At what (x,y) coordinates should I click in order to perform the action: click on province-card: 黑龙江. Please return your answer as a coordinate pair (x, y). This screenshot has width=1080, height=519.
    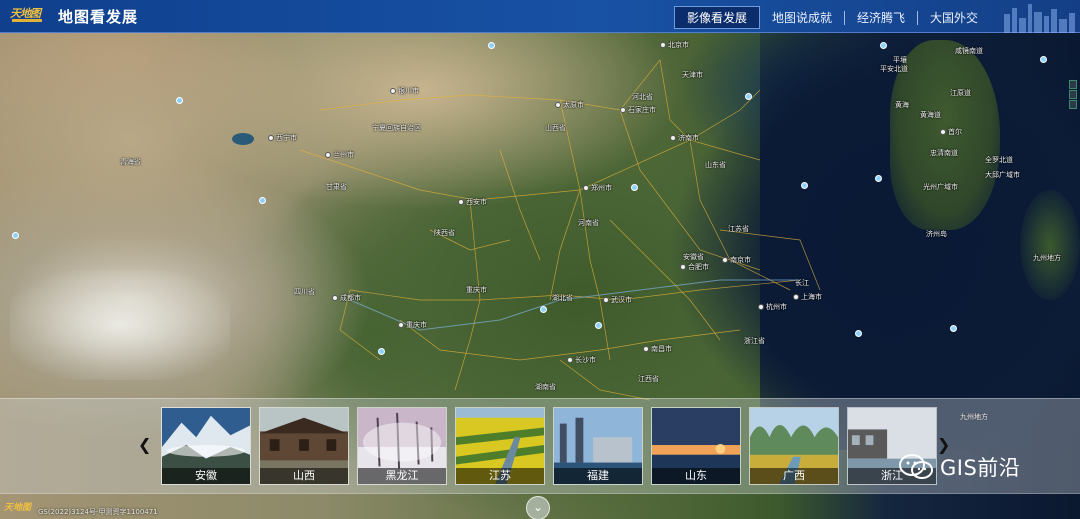
    Looking at the image, I should click on (402, 446).